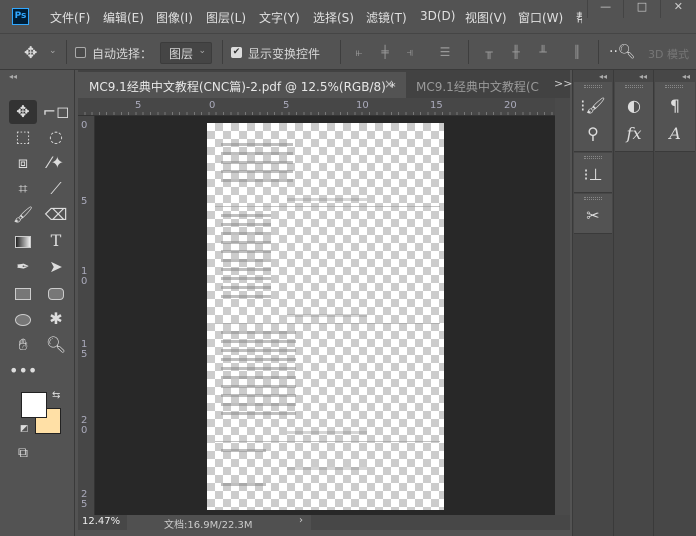 The image size is (696, 536). What do you see at coordinates (23, 189) in the screenshot?
I see `crop-tool-icon: ⌗` at bounding box center [23, 189].